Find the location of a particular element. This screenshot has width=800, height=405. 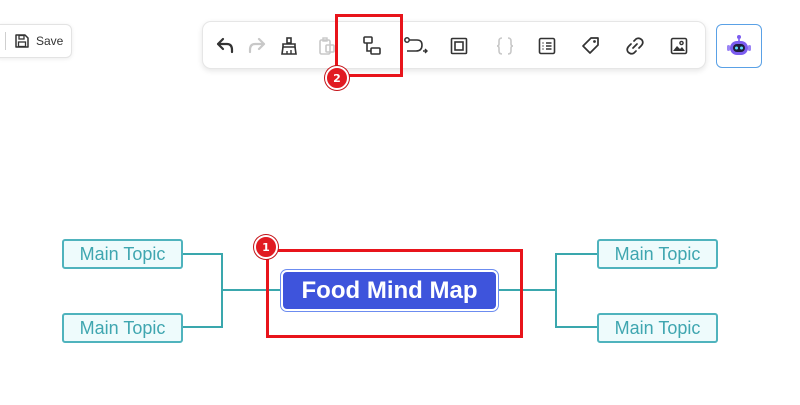

main-topic-left-bottom: Main Topic is located at coordinates (122, 328).